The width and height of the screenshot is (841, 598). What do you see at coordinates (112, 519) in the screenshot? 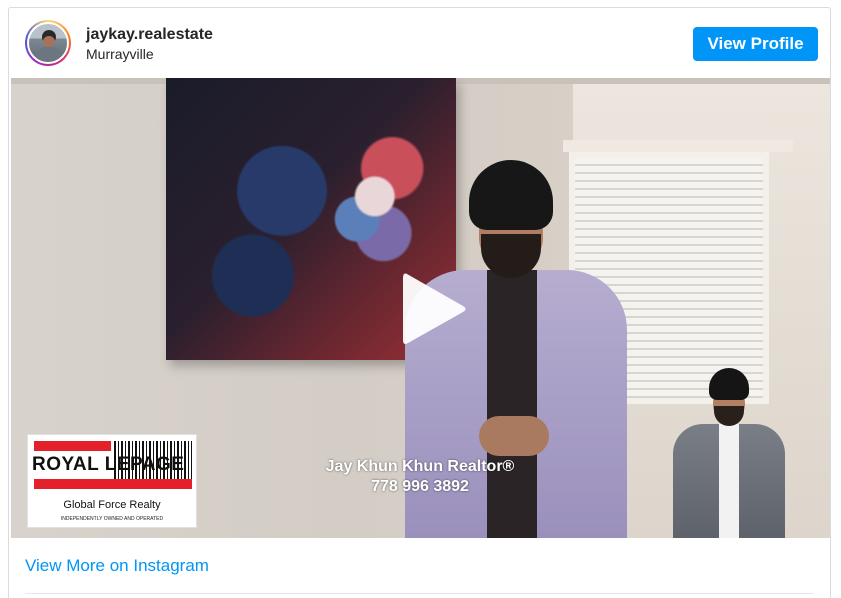
I see `logo-tagline: INDEPENDENTLY OWNED AND OPERATED` at bounding box center [112, 519].